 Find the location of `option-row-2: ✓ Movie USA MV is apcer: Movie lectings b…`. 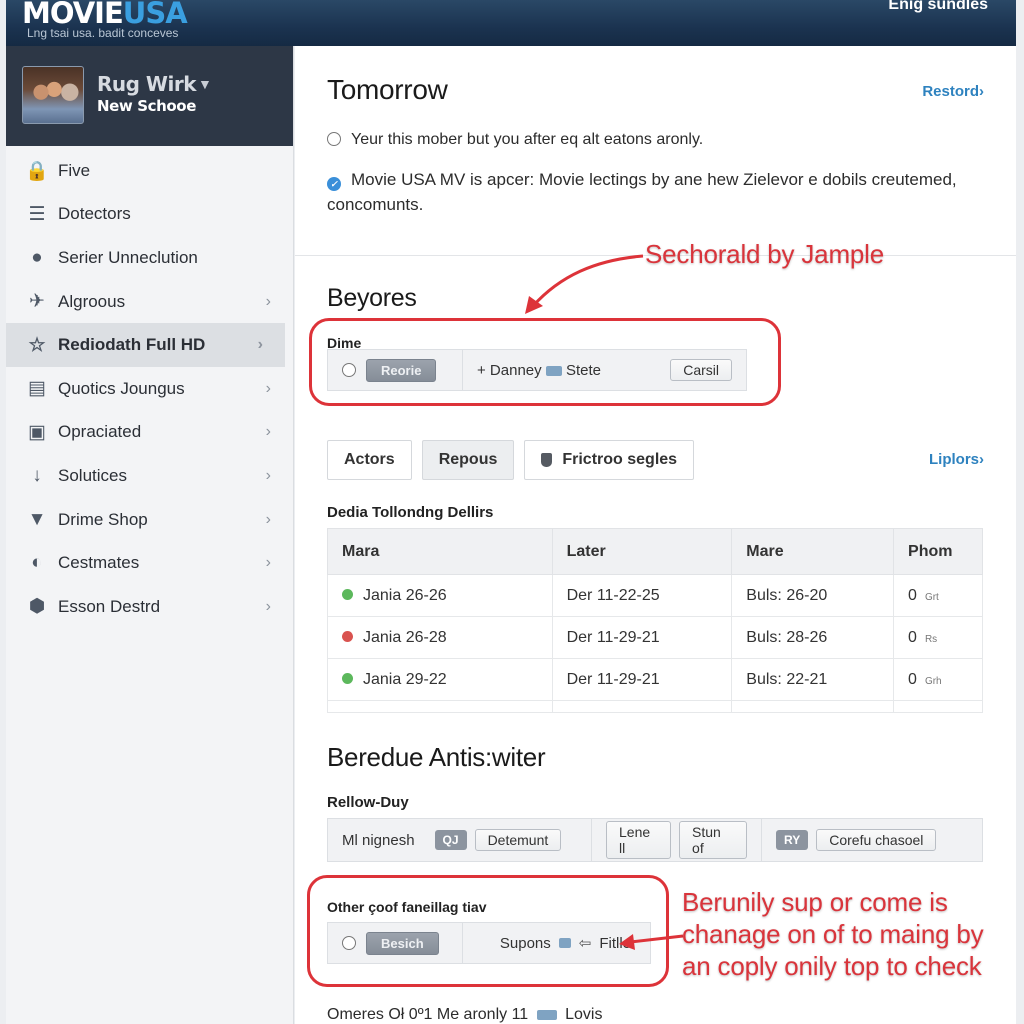

option-row-2: ✓ Movie USA MV is apcer: Movie lectings b… is located at coordinates (642, 180).